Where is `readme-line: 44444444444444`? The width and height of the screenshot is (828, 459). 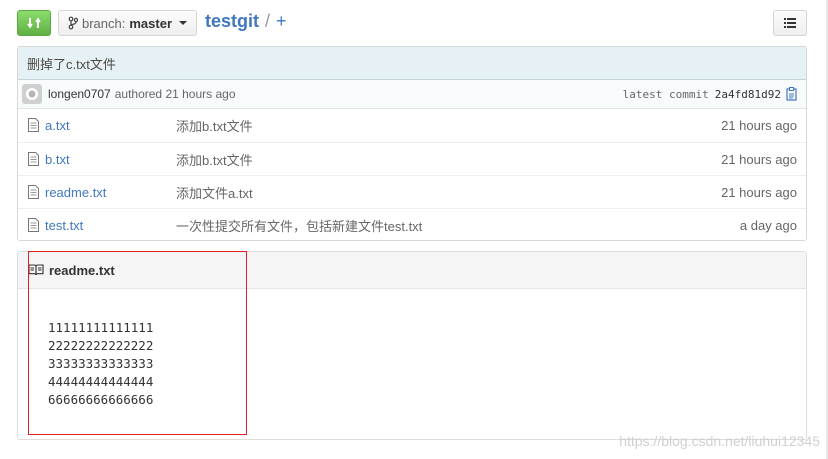 readme-line: 44444444444444 is located at coordinates (101, 381).